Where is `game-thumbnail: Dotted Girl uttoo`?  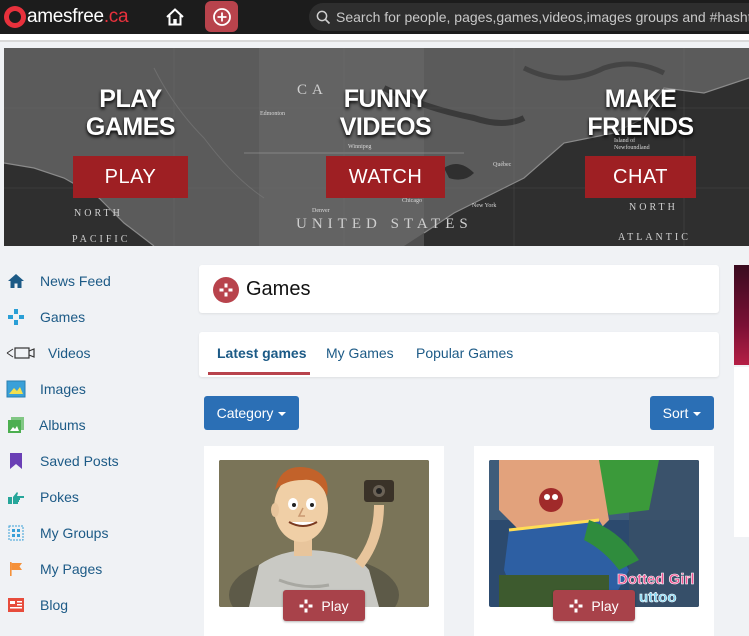 game-thumbnail: Dotted Girl uttoo is located at coordinates (594, 533).